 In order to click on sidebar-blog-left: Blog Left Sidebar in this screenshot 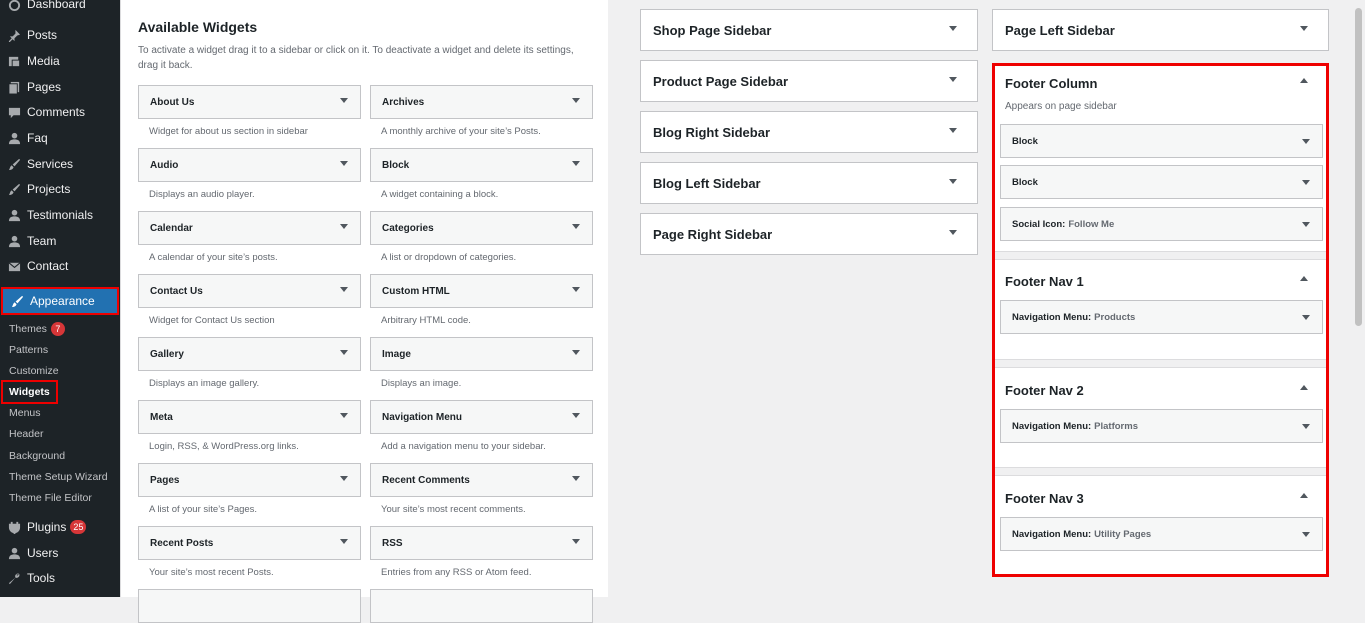, I will do `click(809, 183)`.